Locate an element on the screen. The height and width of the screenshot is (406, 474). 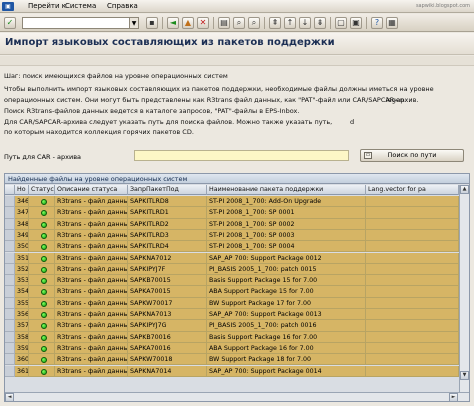
cell-package: SAPKA70015 is located at coordinates (167, 292).